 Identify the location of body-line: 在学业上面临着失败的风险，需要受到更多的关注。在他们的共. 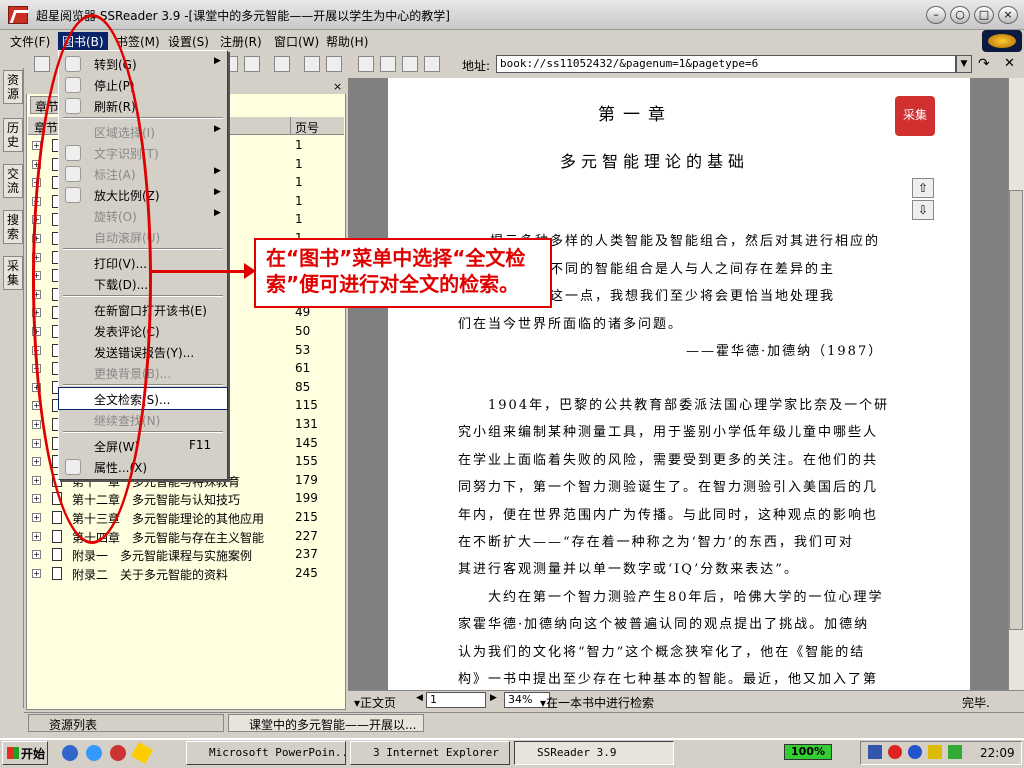
(668, 460).